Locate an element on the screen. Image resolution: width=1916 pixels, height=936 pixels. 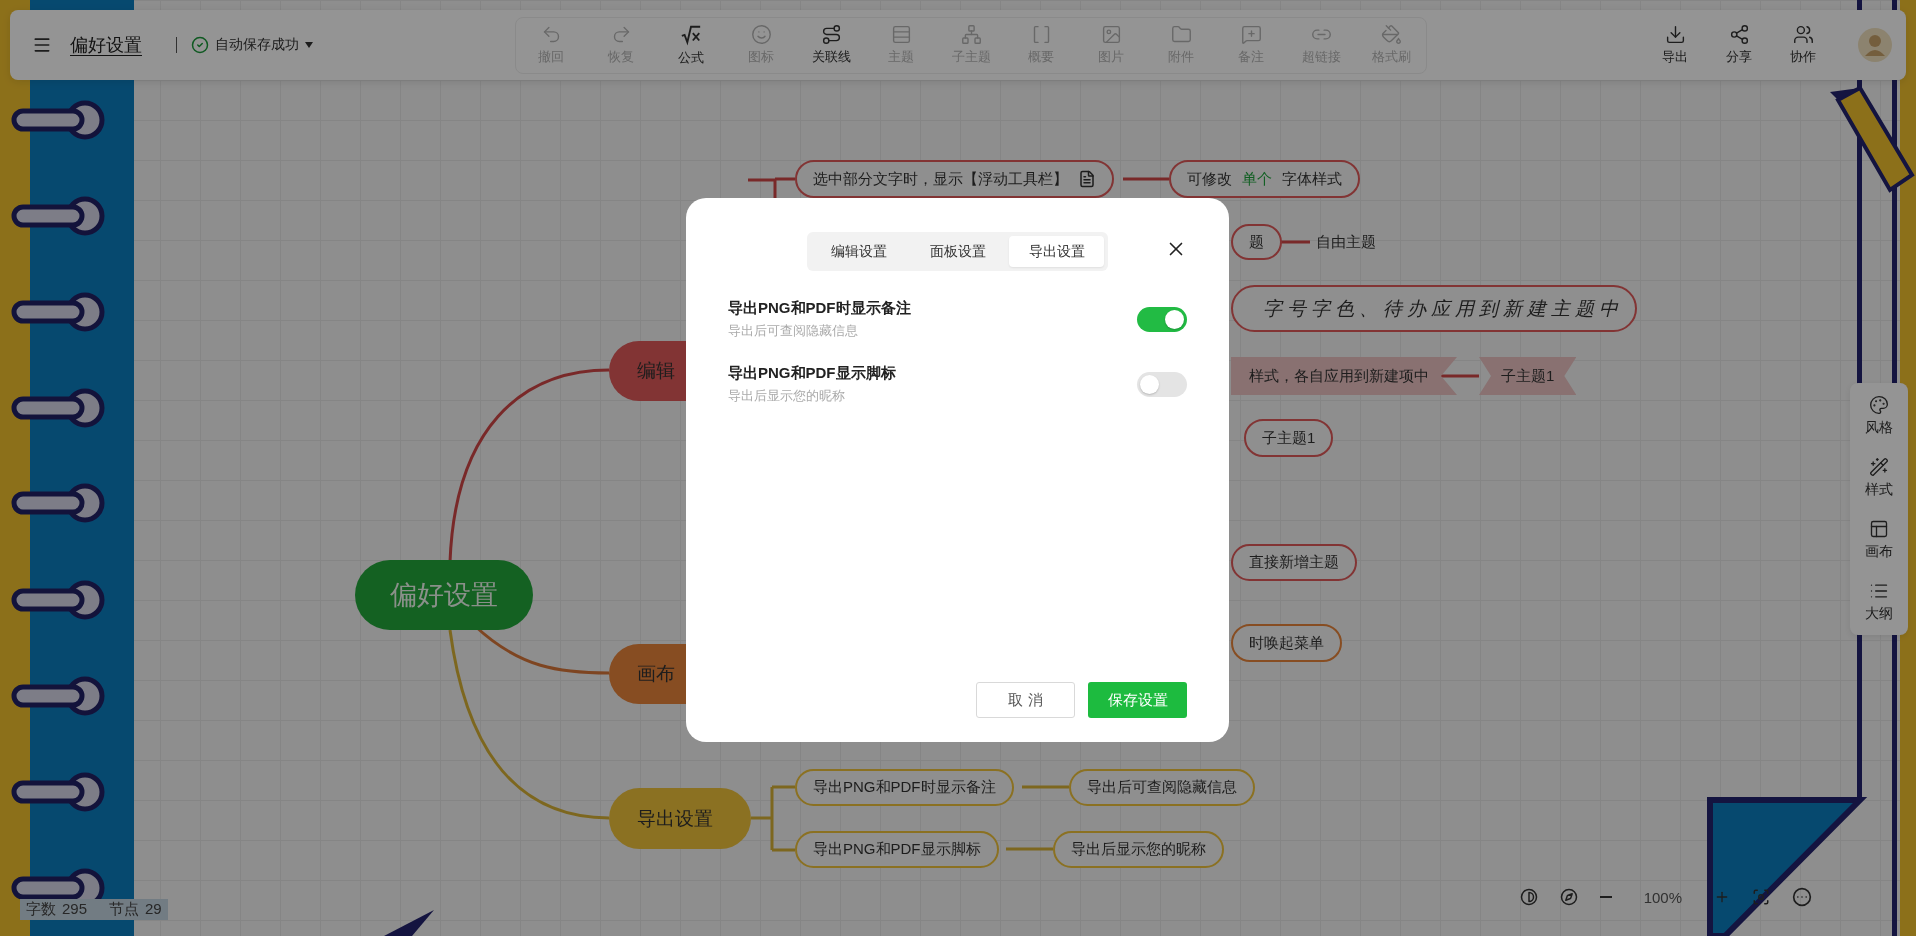
node-count-label: 节点 is located at coordinates (124, 909).